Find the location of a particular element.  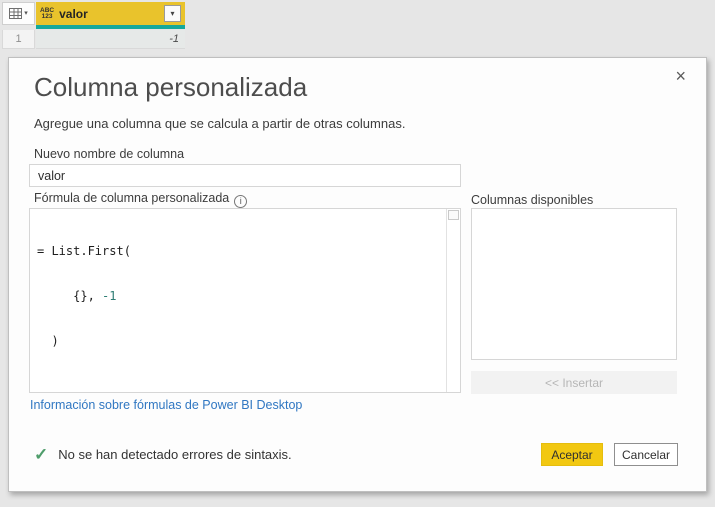

row-number: 1 is located at coordinates (18, 39).